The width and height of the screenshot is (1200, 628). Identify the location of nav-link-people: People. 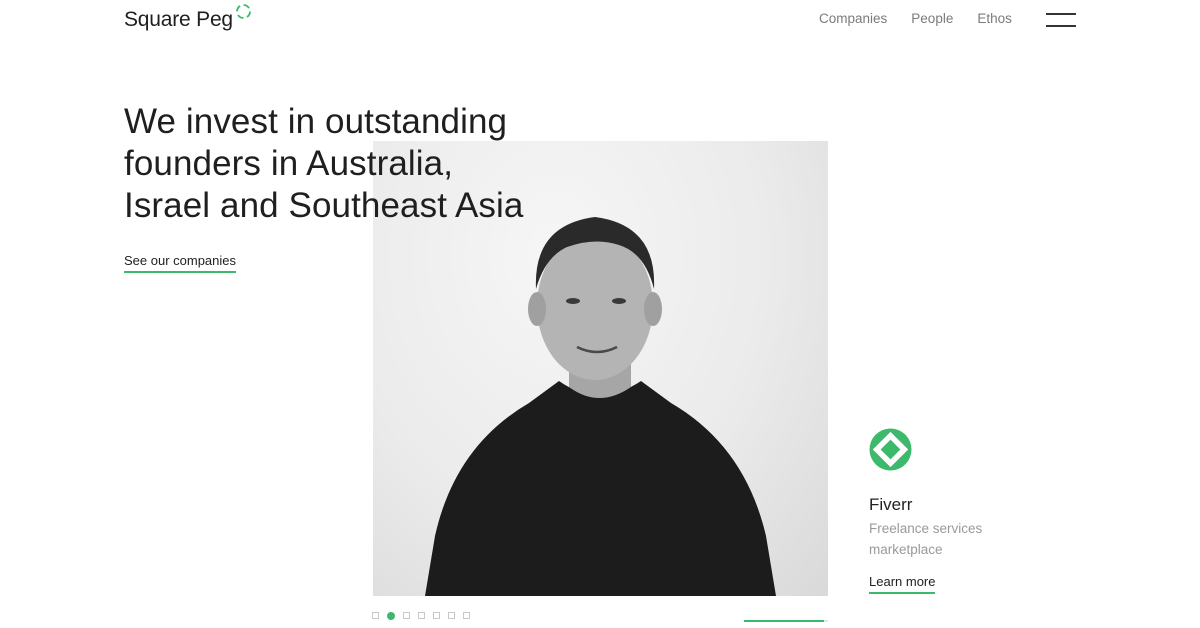
(932, 18).